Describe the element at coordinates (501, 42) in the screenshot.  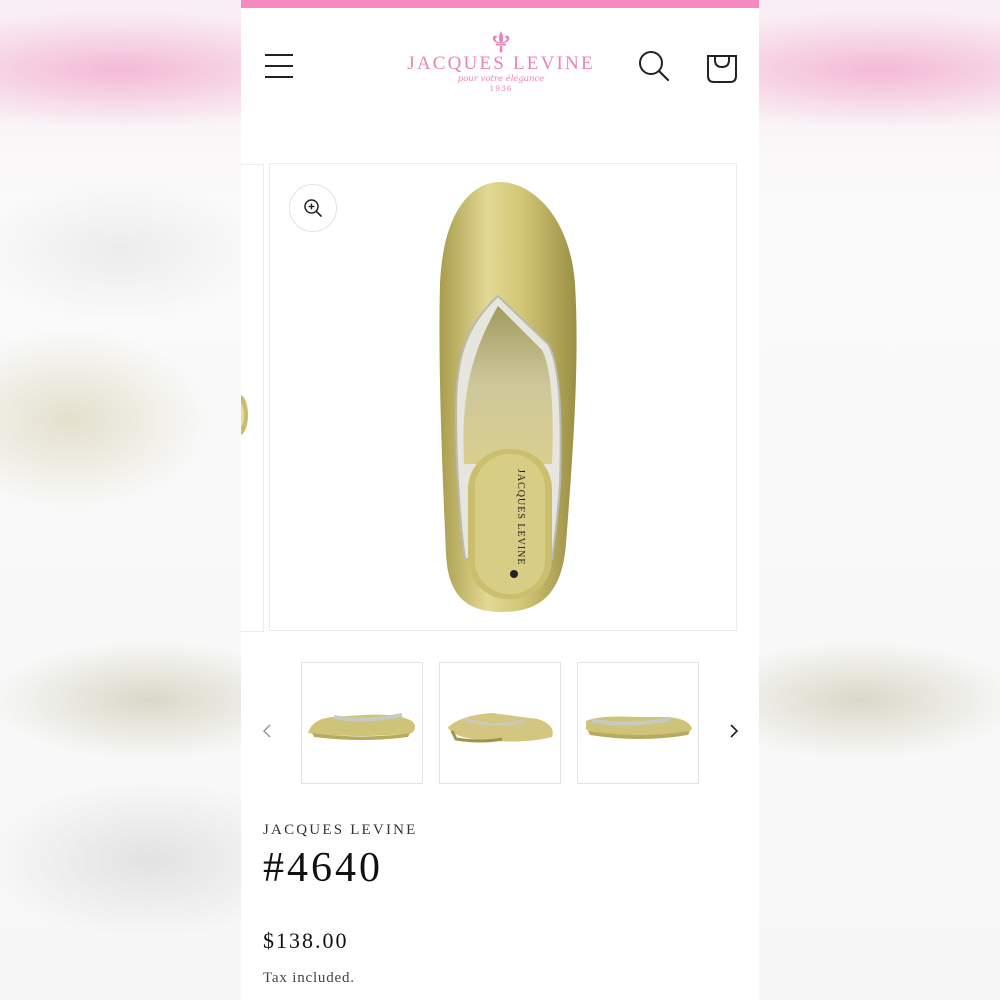
I see `fleur-de-lis-icon` at that location.